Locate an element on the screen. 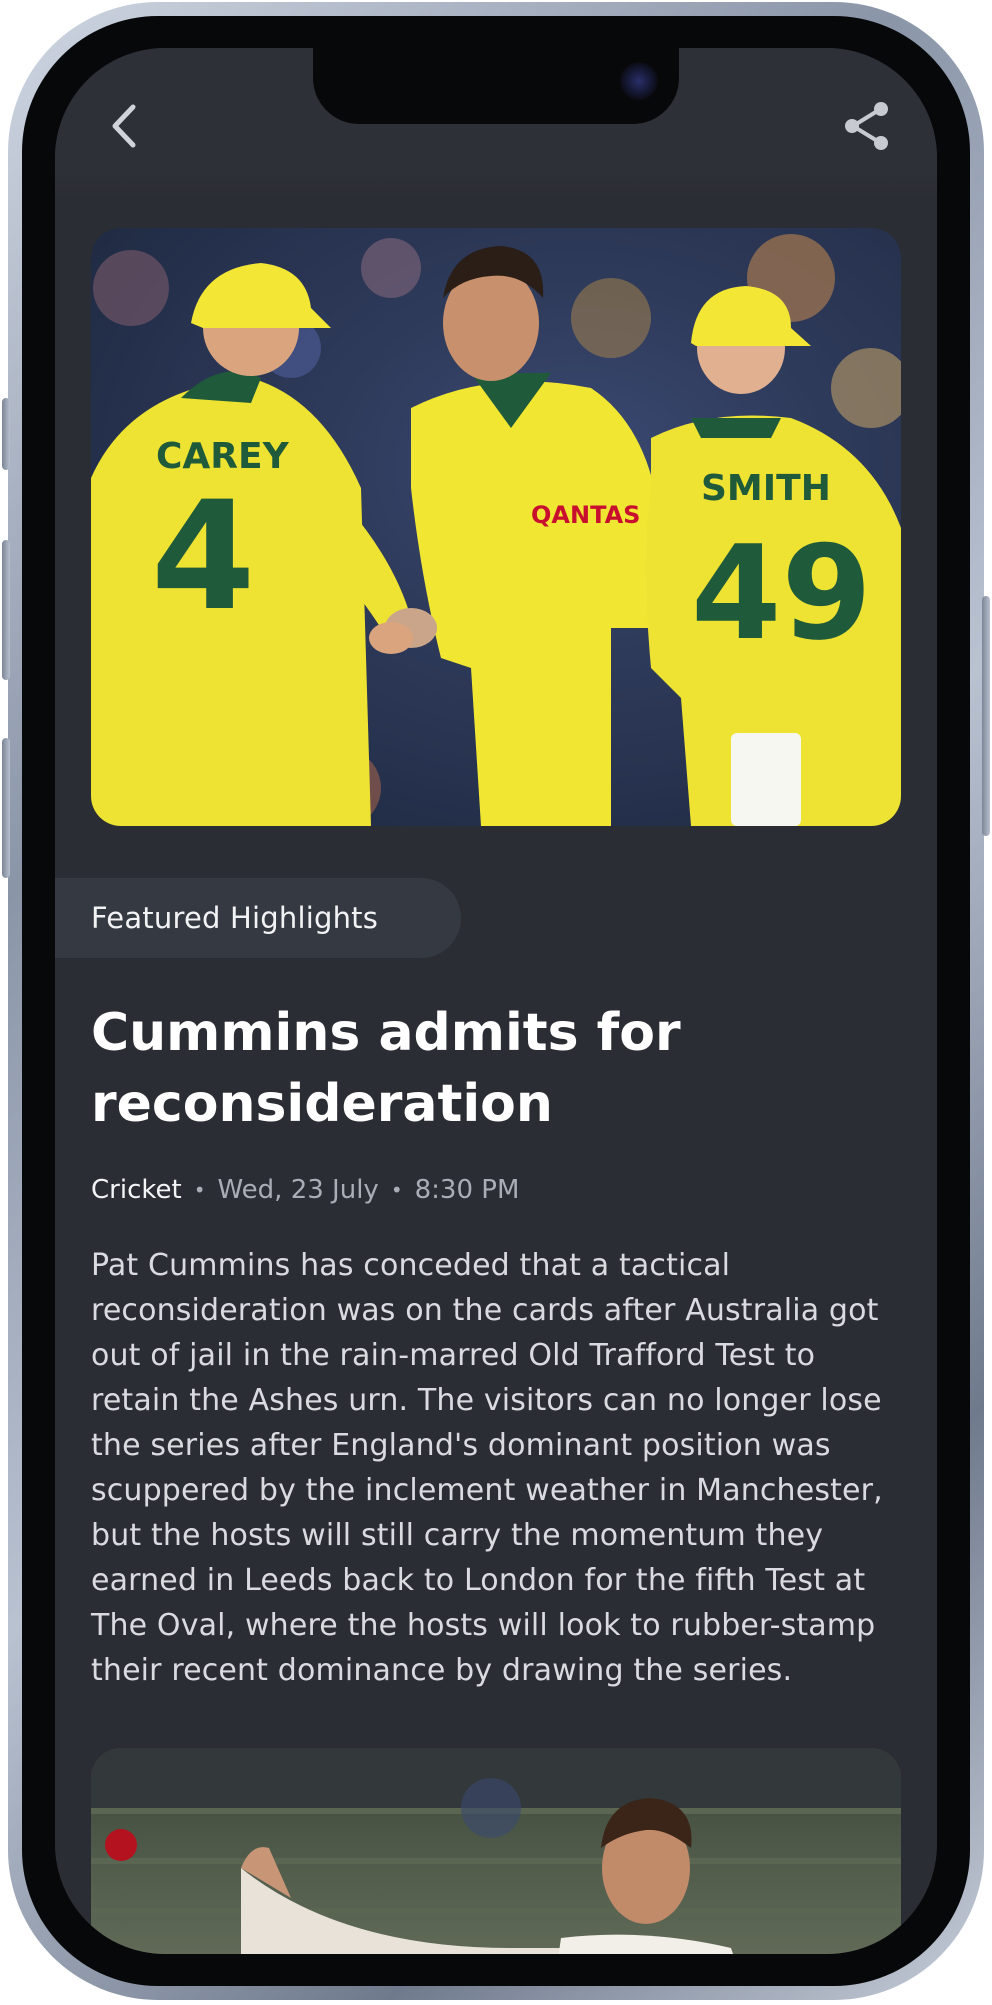  bowler-illustration is located at coordinates (496, 1851).